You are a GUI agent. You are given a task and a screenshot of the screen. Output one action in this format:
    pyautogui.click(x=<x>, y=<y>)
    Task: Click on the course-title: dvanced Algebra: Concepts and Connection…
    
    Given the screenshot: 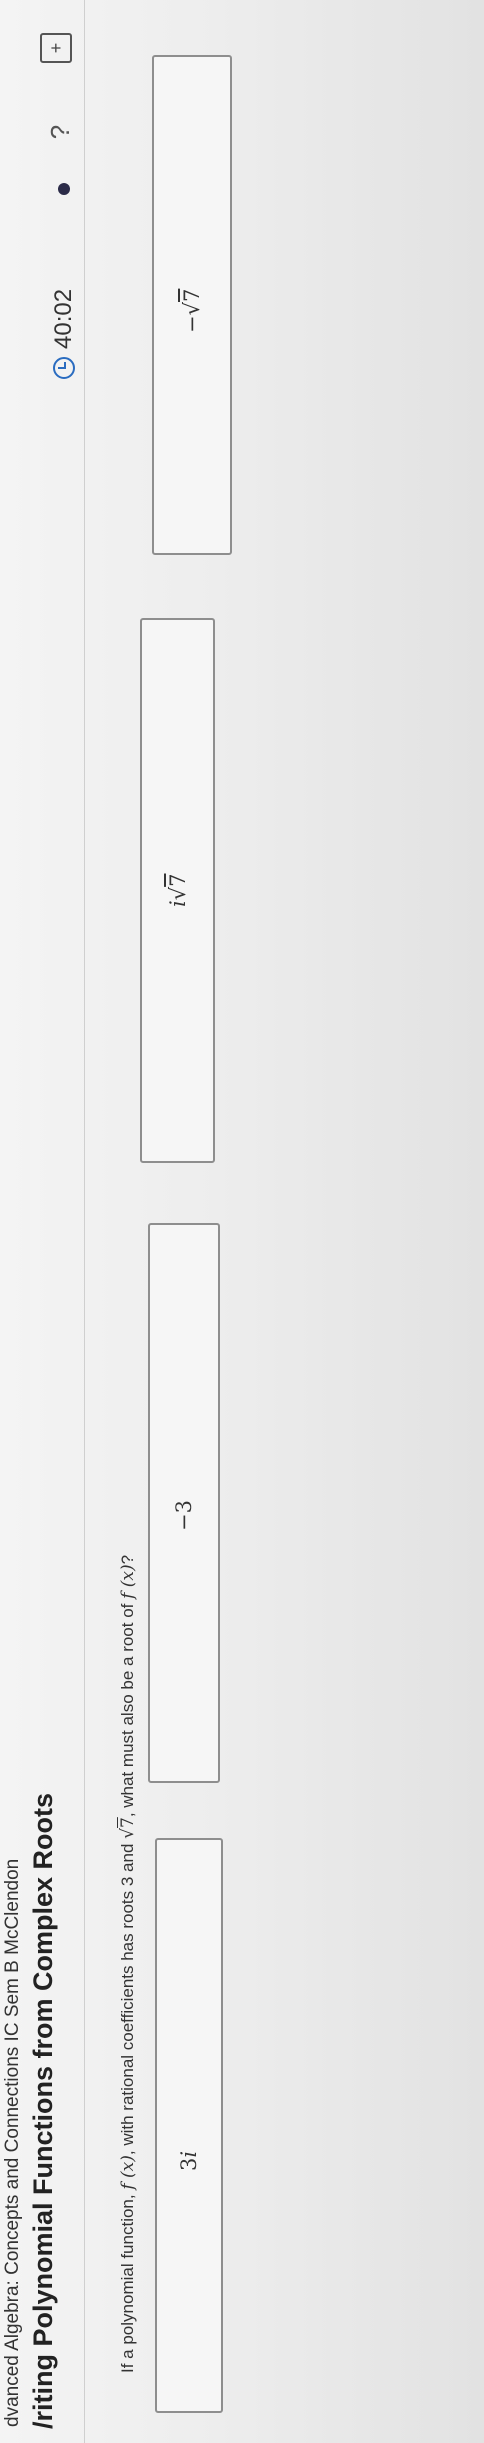 What is the action you would take?
    pyautogui.click(x=12, y=2142)
    